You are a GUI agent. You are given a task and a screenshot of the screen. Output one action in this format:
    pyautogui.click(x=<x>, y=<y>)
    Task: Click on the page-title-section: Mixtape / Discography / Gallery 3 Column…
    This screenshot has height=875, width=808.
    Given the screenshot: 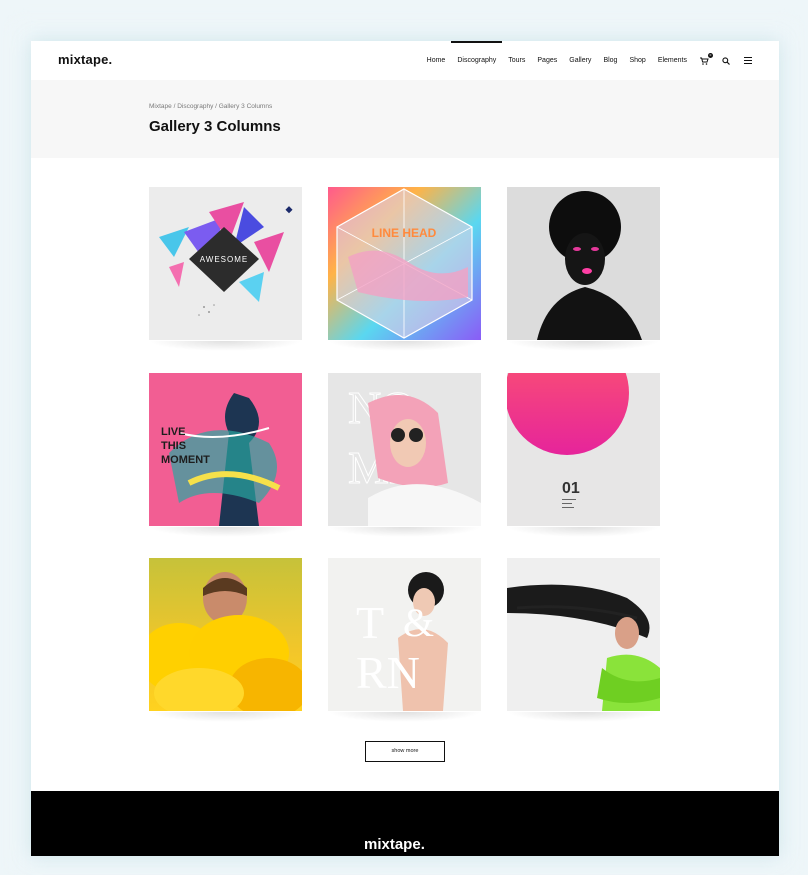 What is the action you would take?
    pyautogui.click(x=405, y=119)
    